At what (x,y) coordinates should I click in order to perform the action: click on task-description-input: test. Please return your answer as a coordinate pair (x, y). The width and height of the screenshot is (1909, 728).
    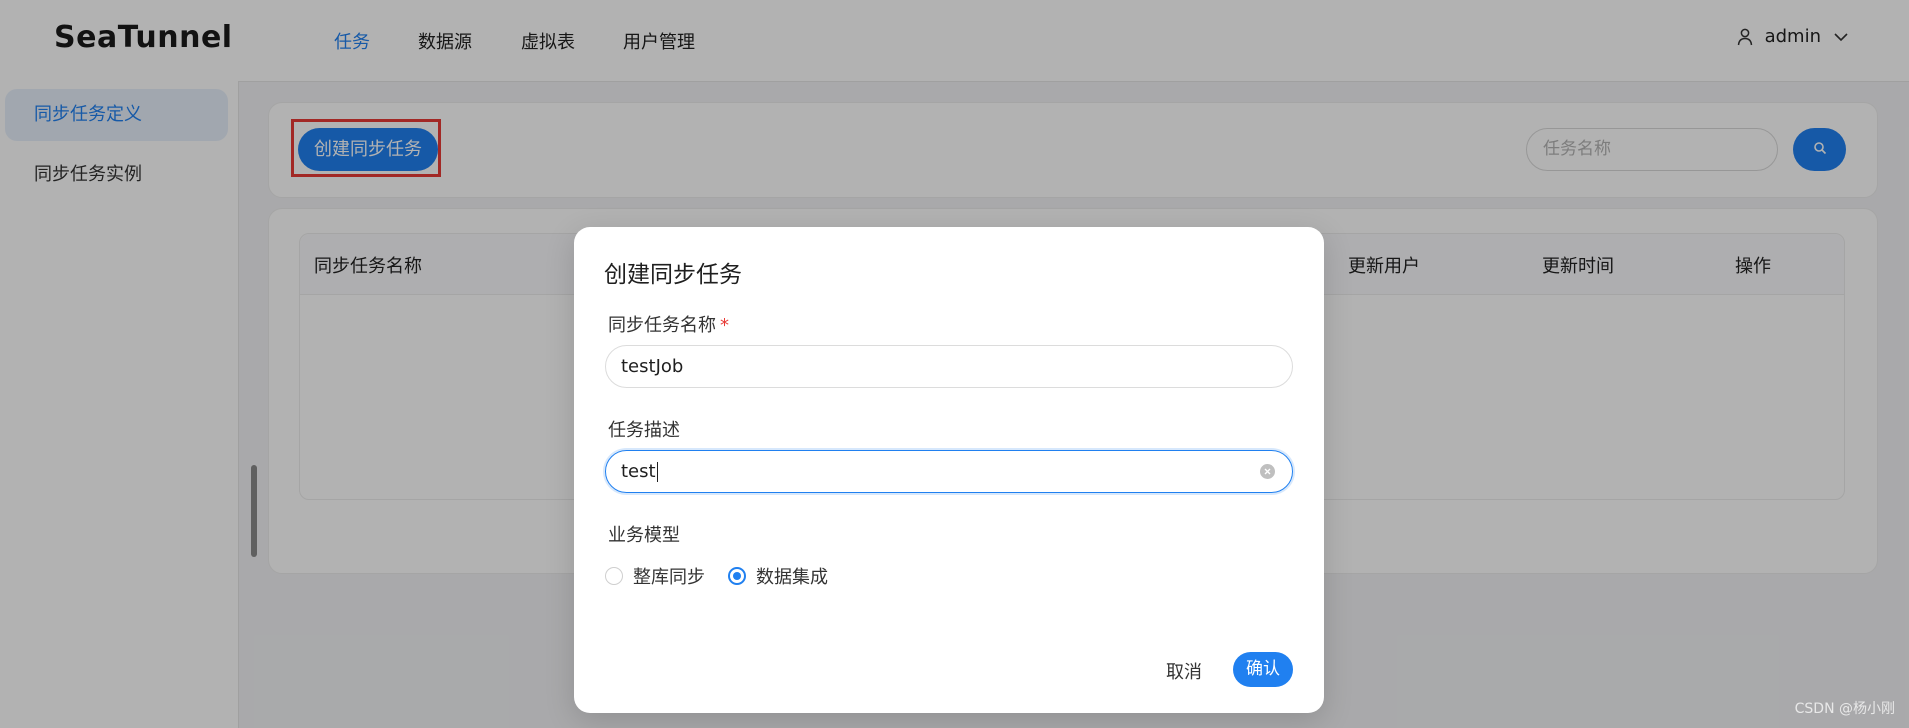
    Looking at the image, I should click on (949, 471).